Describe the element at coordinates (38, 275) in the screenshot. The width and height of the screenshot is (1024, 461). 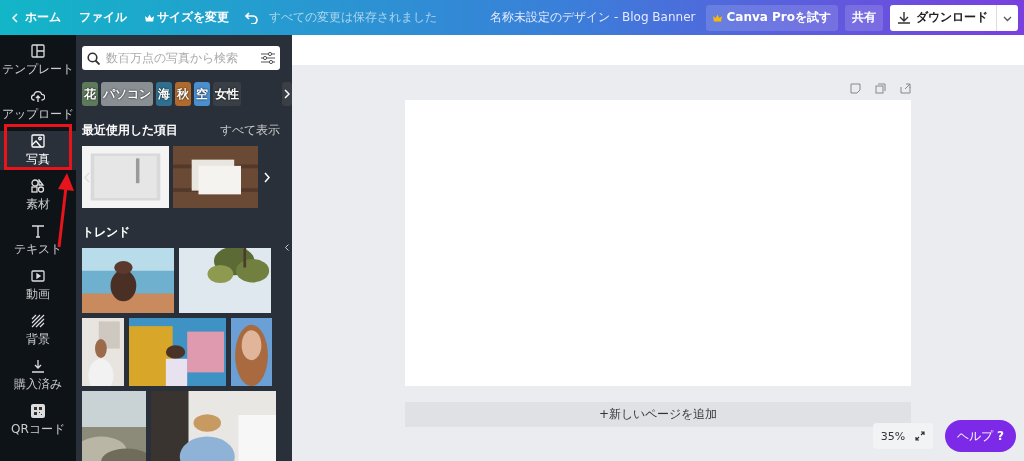
I see `video-icon` at that location.